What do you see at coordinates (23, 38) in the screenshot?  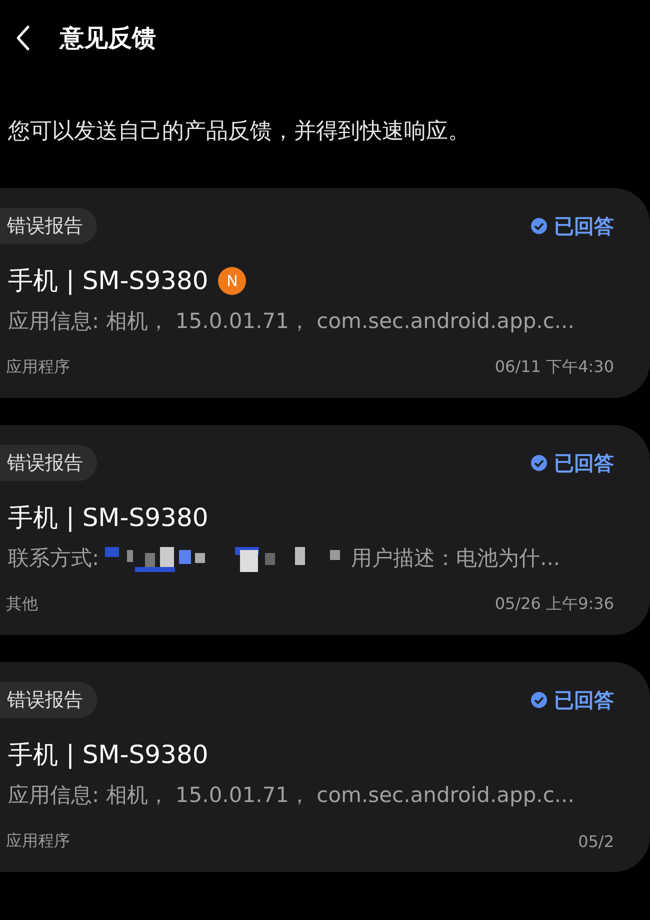 I see `back-icon` at bounding box center [23, 38].